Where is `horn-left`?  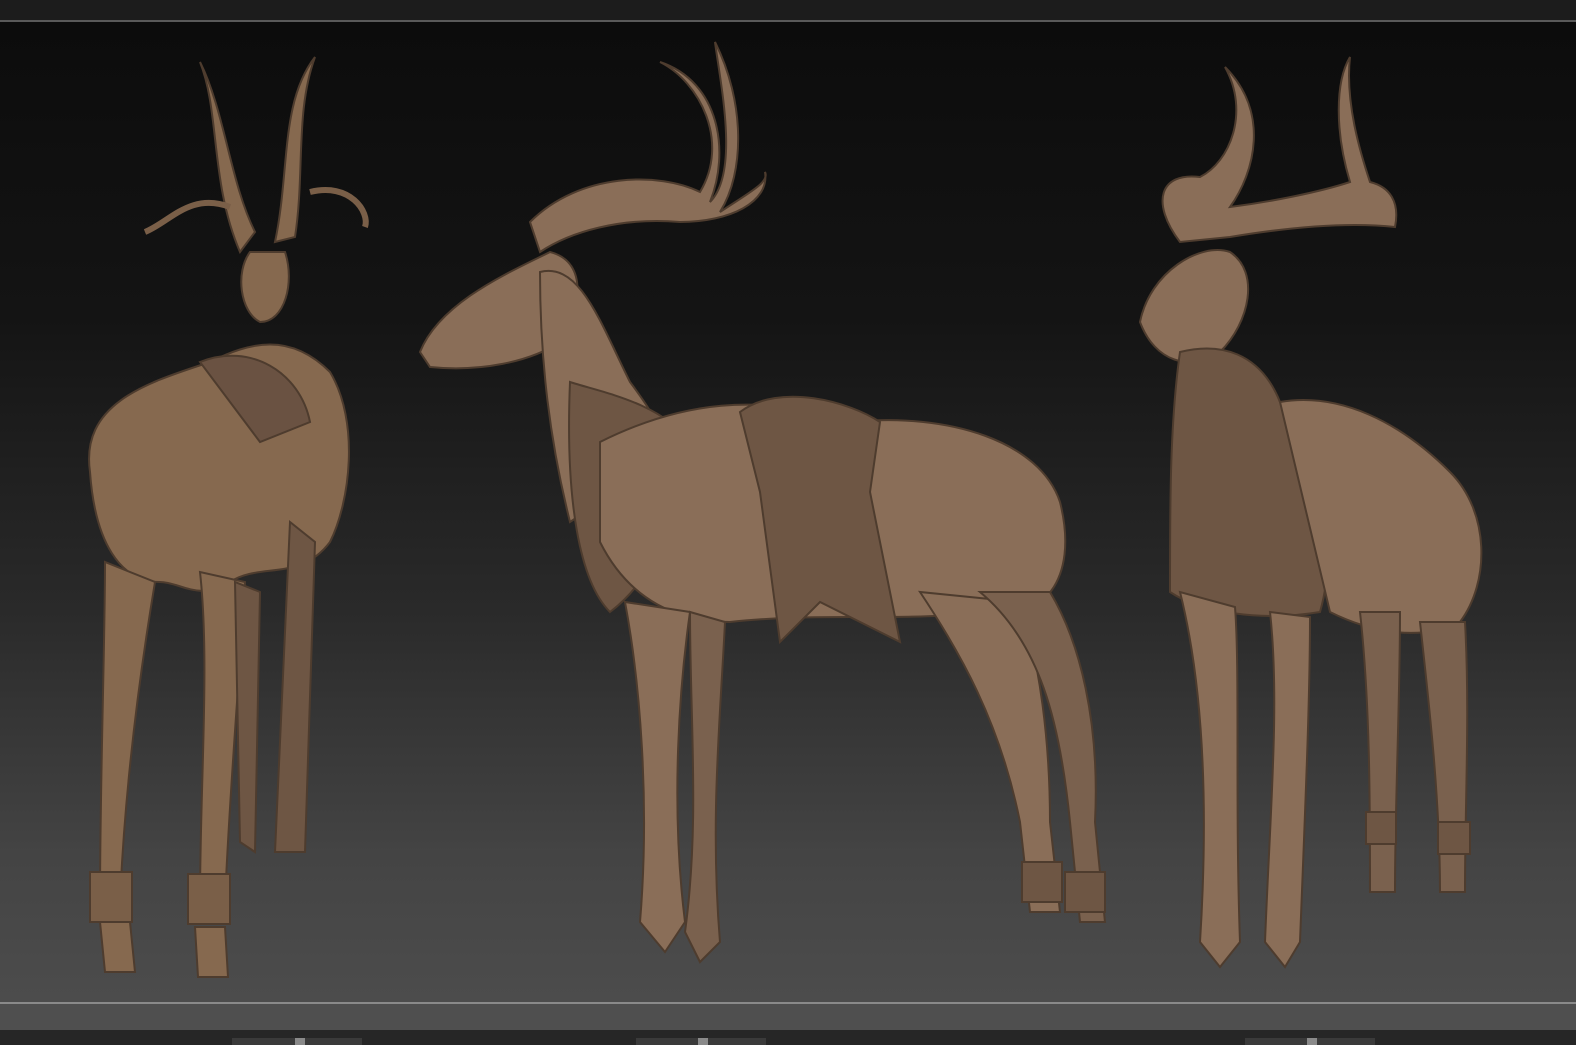 horn-left is located at coordinates (228, 157).